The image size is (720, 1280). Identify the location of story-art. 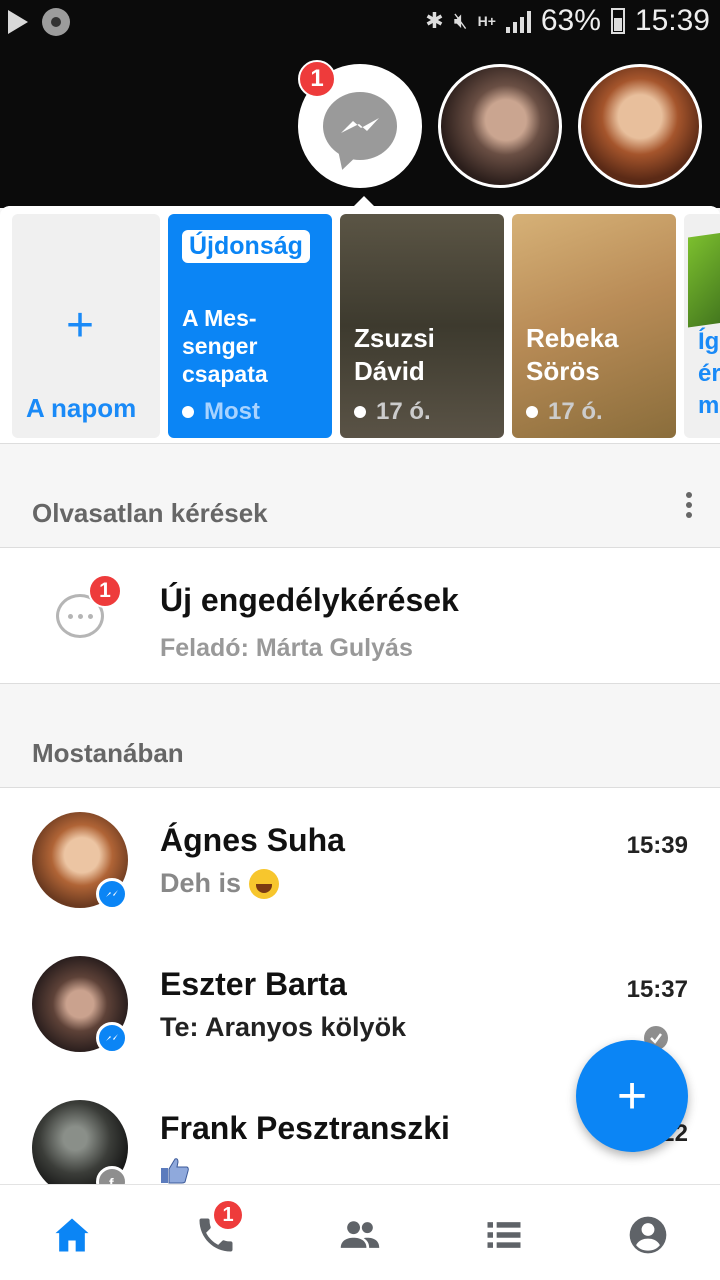
(704, 279).